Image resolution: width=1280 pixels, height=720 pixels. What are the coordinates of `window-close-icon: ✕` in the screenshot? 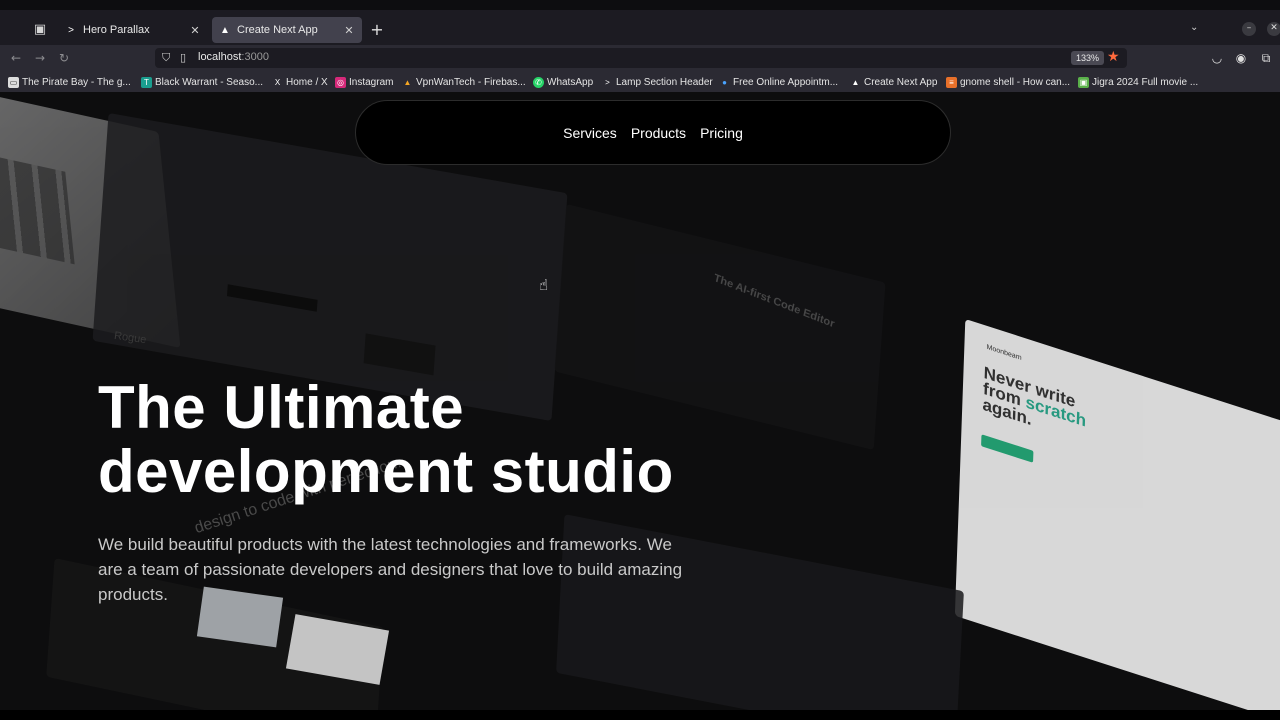 It's located at (1273, 29).